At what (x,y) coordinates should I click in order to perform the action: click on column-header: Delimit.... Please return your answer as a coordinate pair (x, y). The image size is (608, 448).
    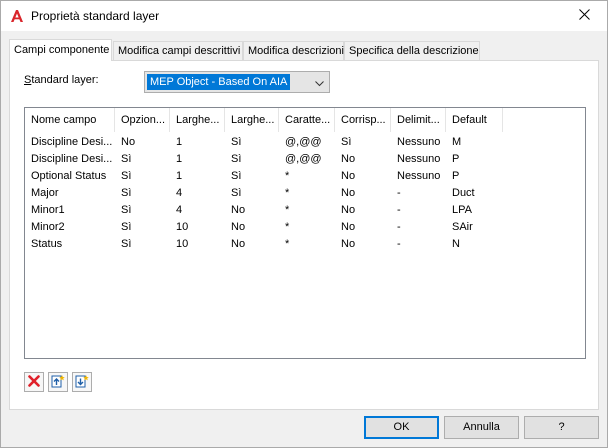
    Looking at the image, I should click on (418, 120).